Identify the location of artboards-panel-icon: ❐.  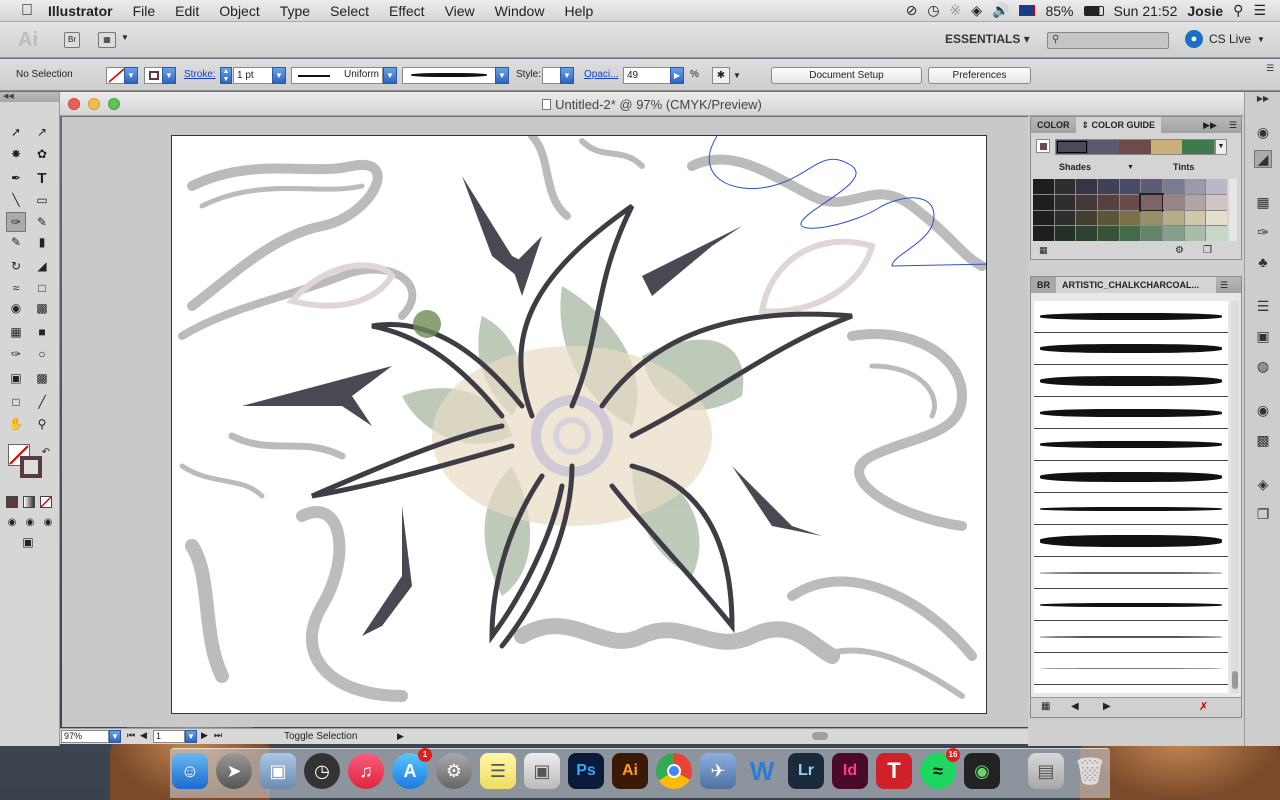
(1263, 515).